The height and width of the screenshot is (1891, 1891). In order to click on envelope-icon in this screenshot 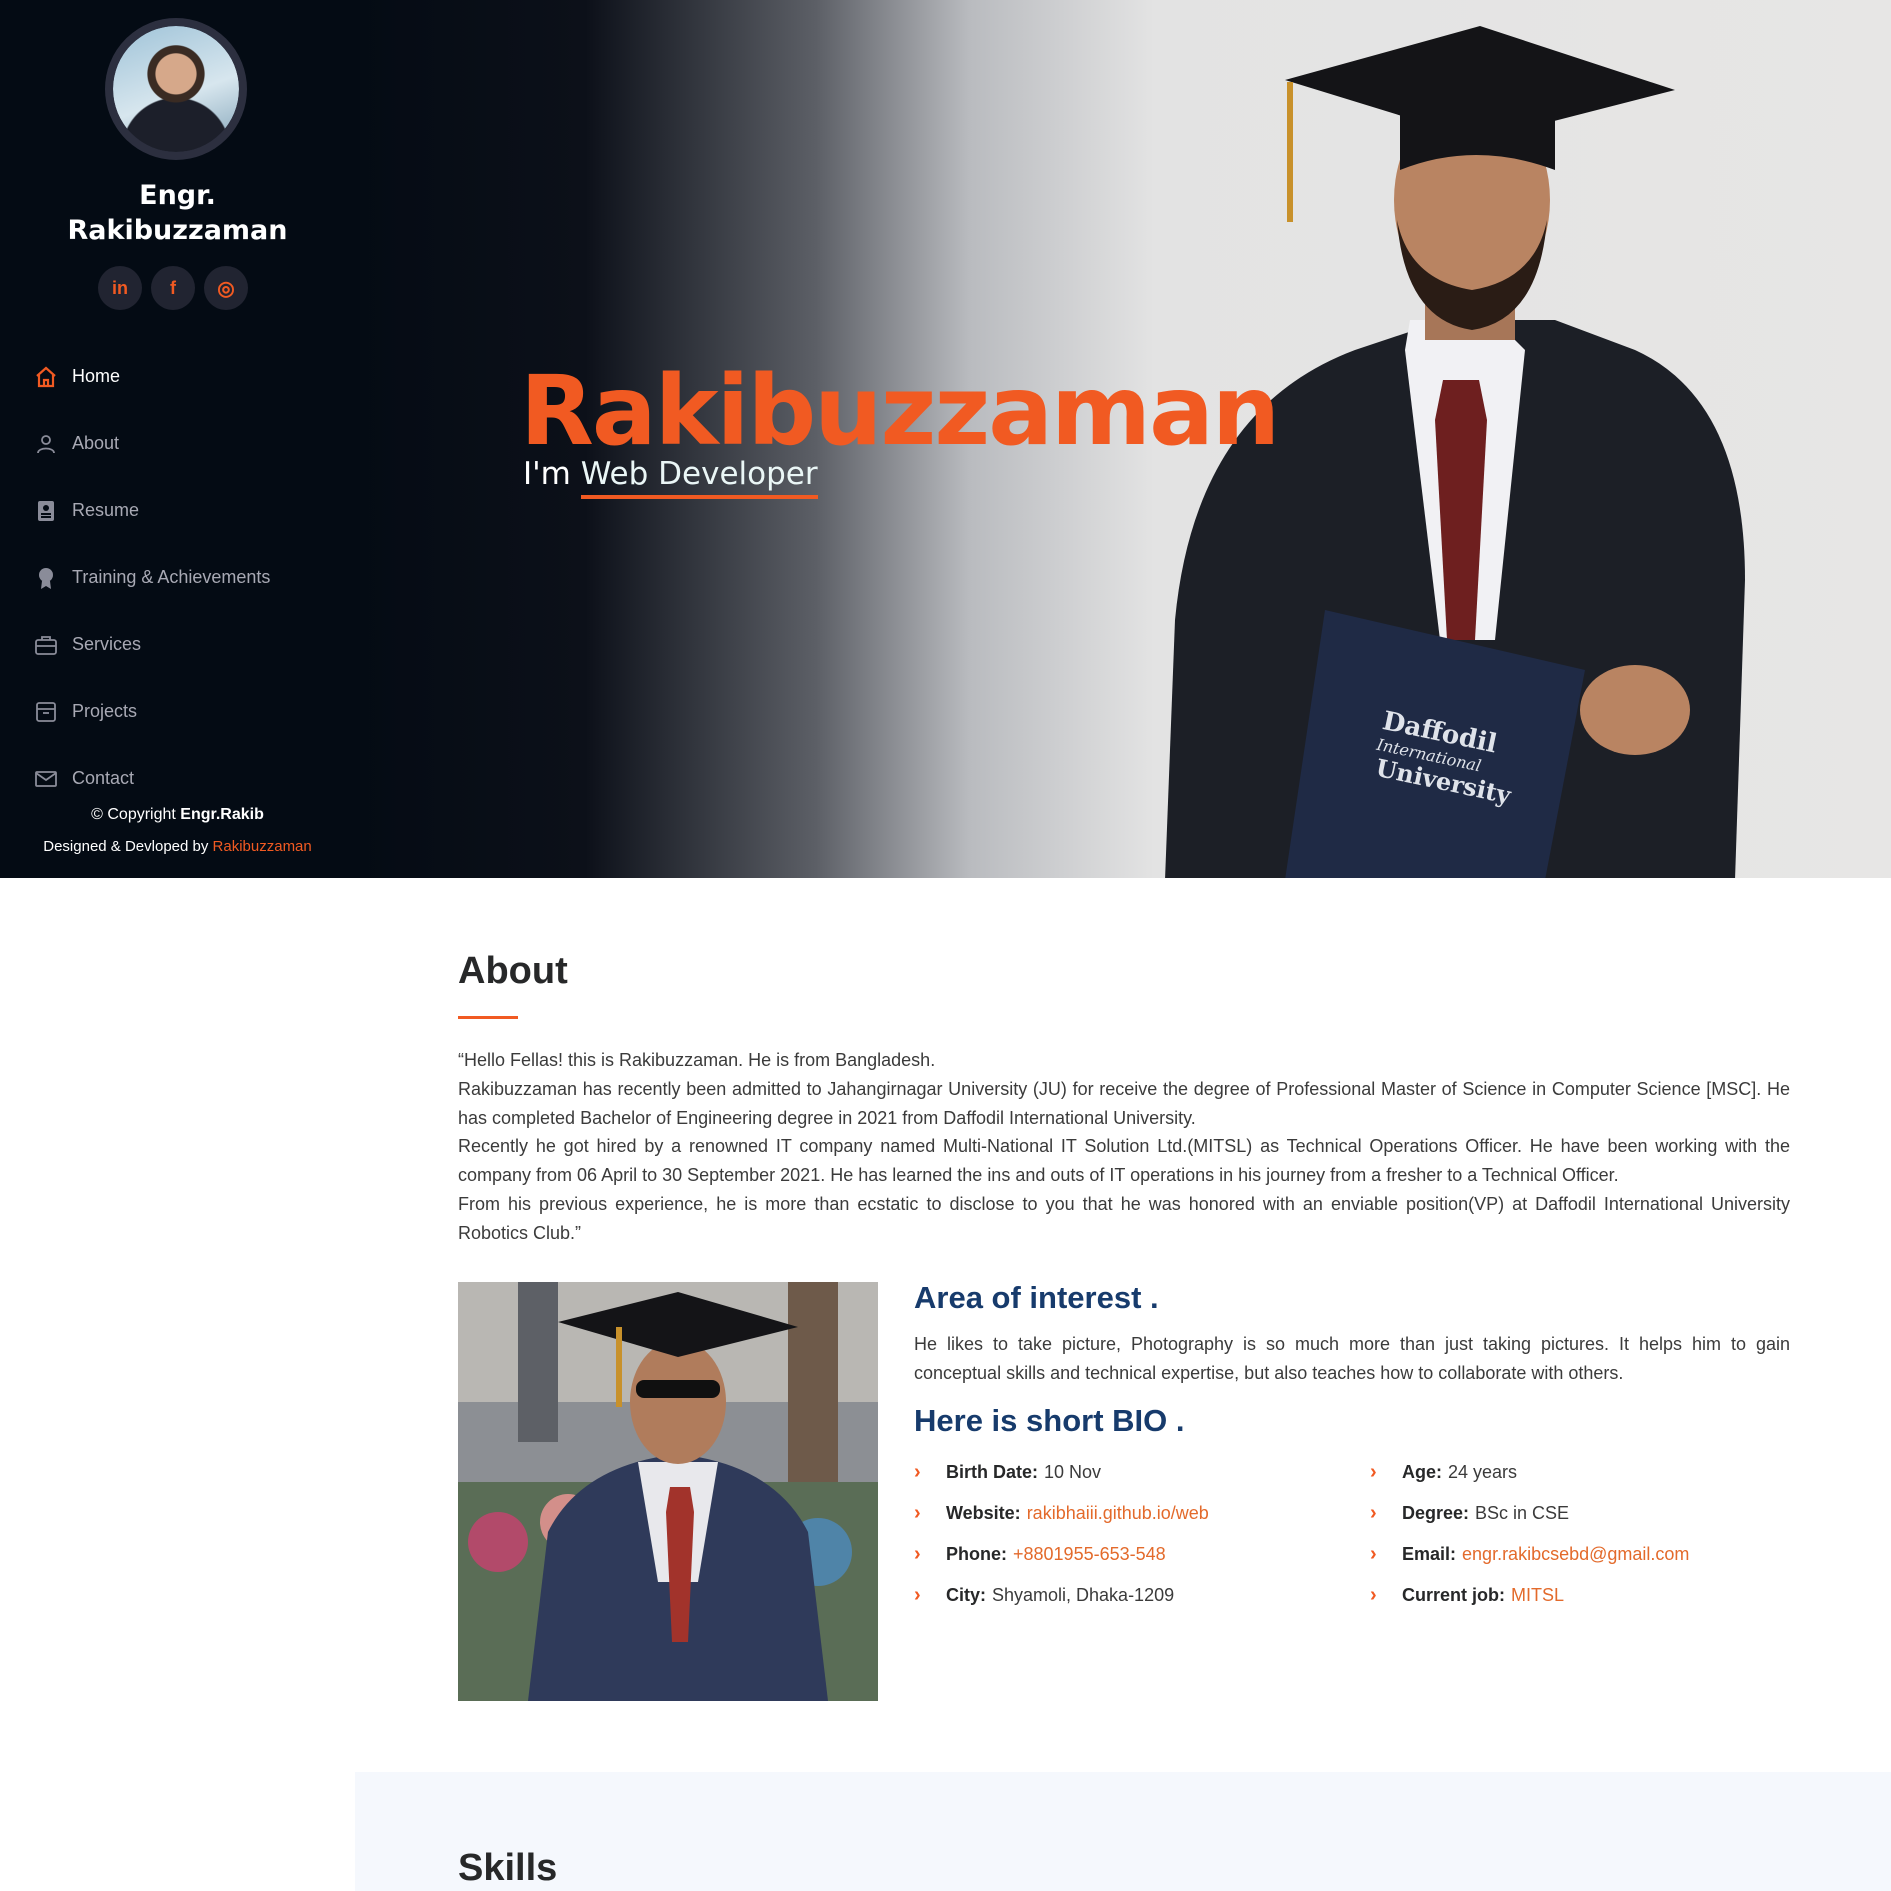, I will do `click(46, 779)`.